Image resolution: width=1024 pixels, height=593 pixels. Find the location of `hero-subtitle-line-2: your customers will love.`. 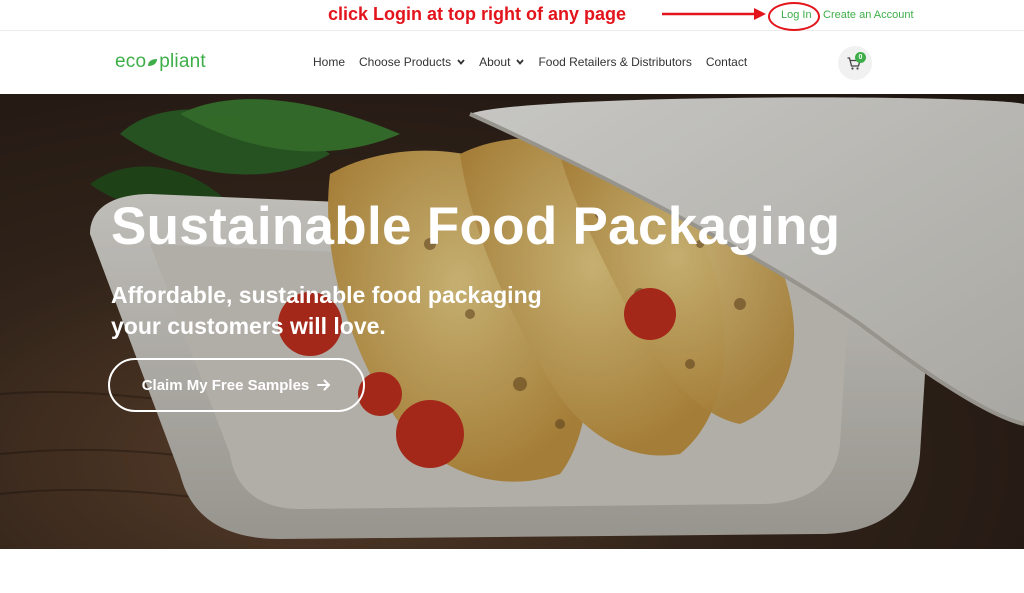

hero-subtitle-line-2: your customers will love. is located at coordinates (248, 326).